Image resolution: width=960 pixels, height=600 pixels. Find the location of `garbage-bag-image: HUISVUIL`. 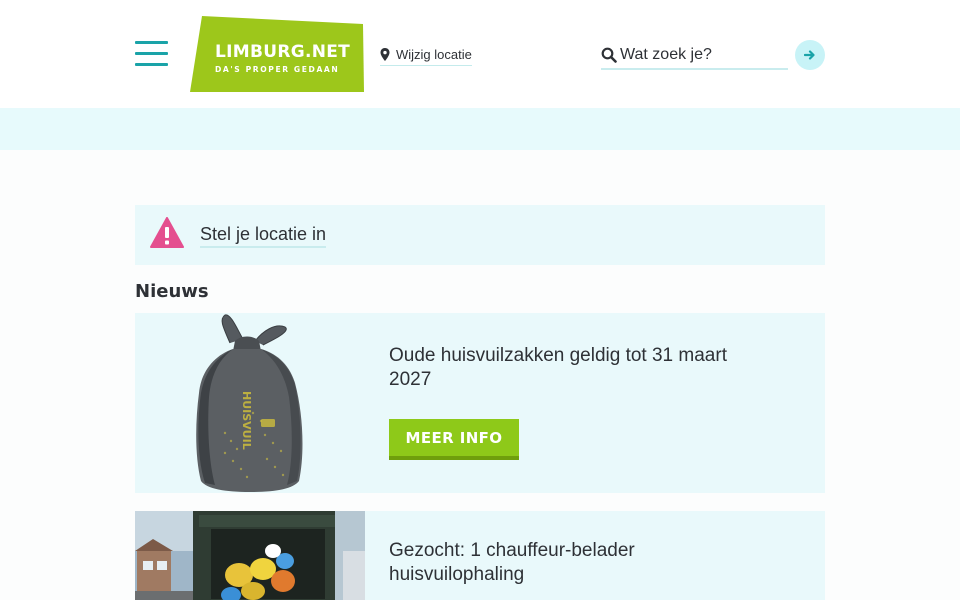

garbage-bag-image: HUISVUIL is located at coordinates (250, 403).